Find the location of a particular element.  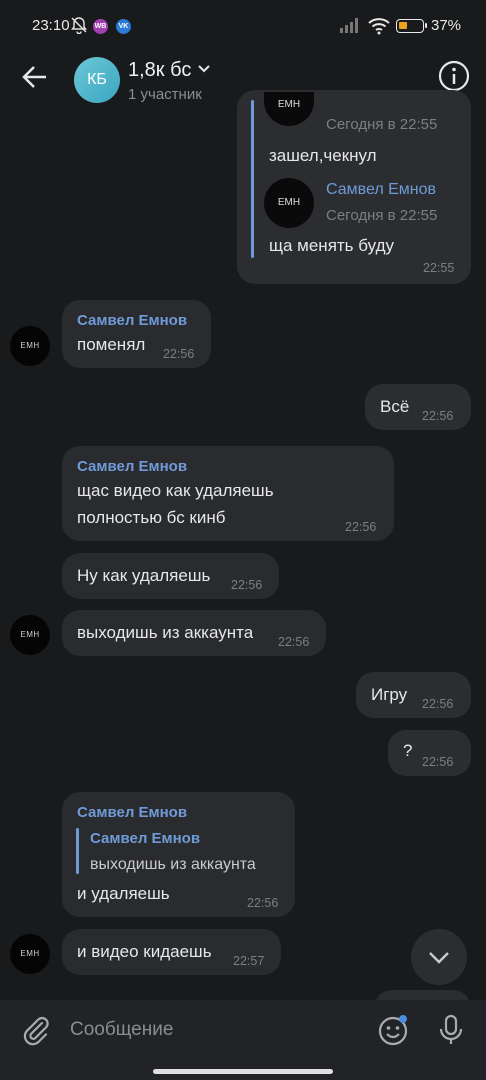

reply-text: выходишь из аккаунта is located at coordinates (173, 864).